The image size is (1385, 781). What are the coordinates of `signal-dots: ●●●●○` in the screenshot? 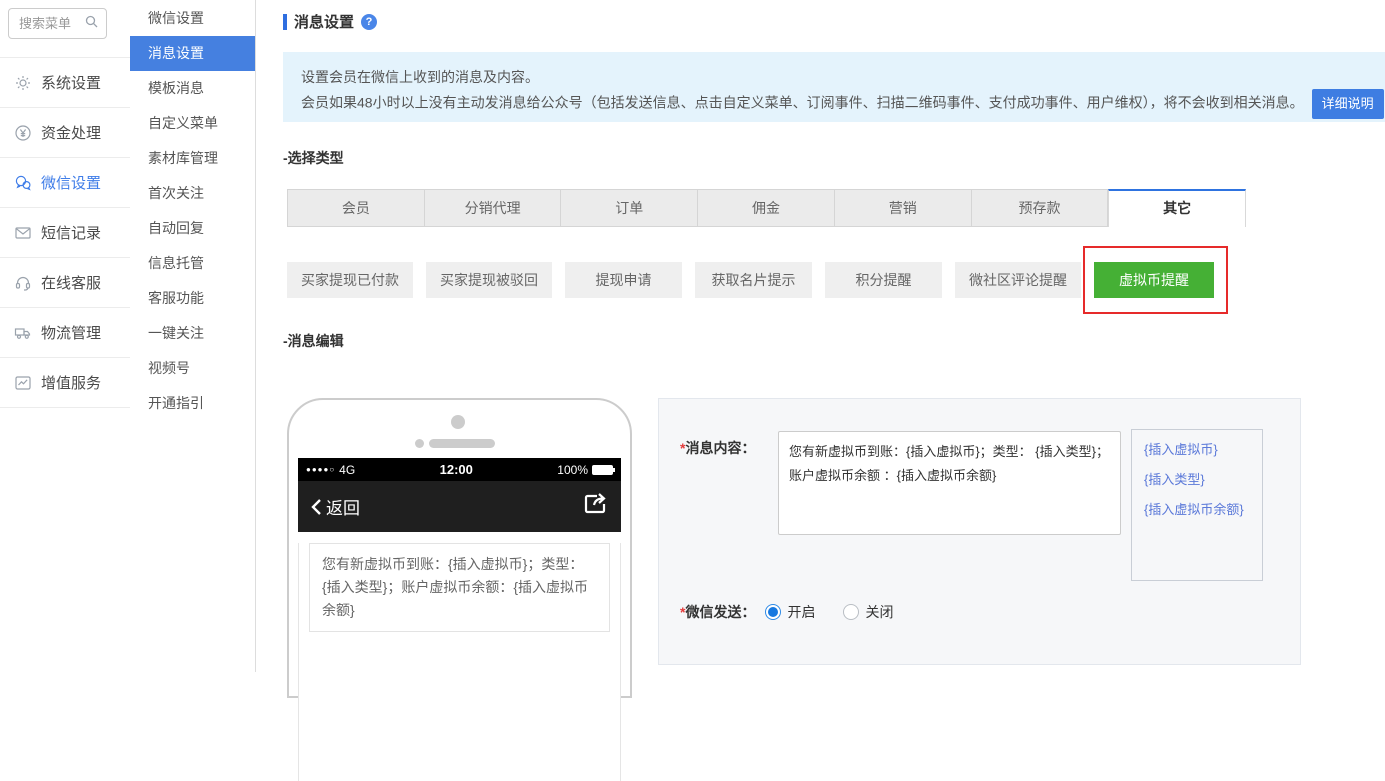 It's located at (321, 469).